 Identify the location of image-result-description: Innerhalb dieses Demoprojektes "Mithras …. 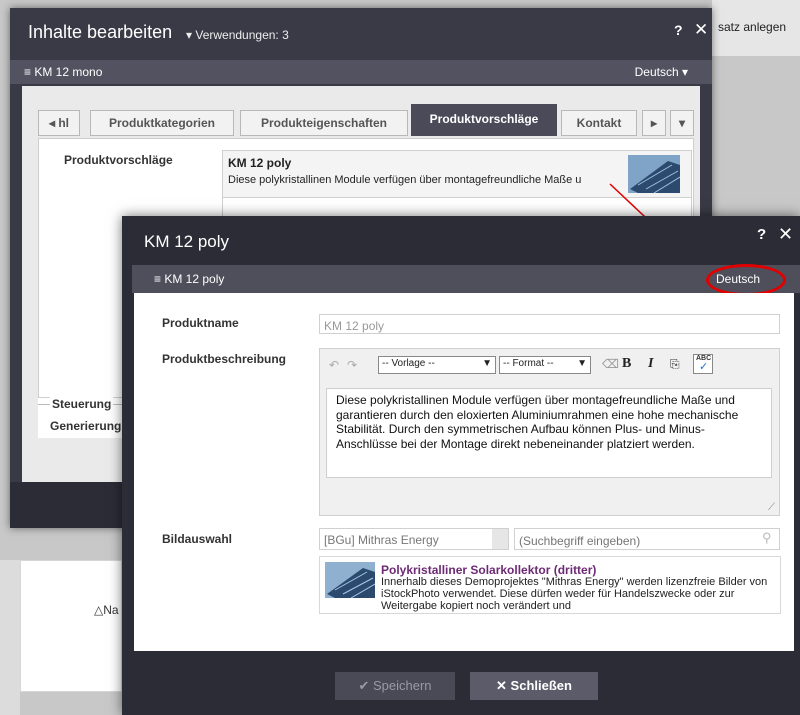
(574, 594).